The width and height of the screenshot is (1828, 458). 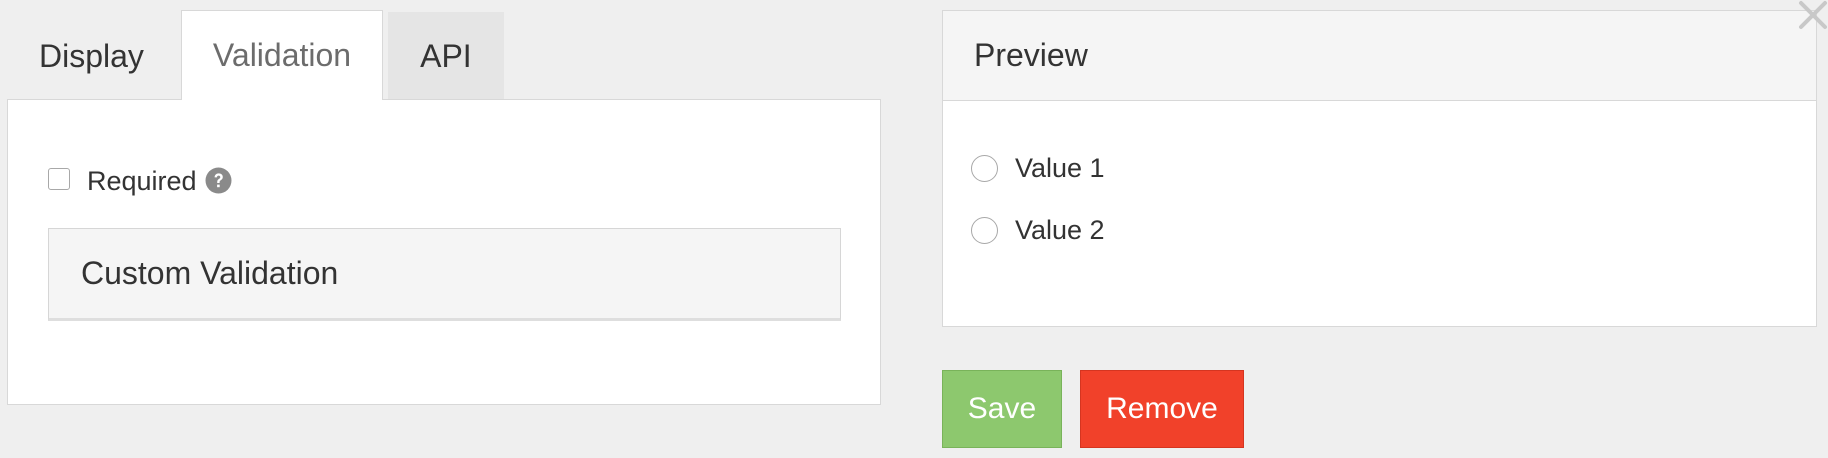 I want to click on radio-label: Value 1, so click(x=1060, y=167).